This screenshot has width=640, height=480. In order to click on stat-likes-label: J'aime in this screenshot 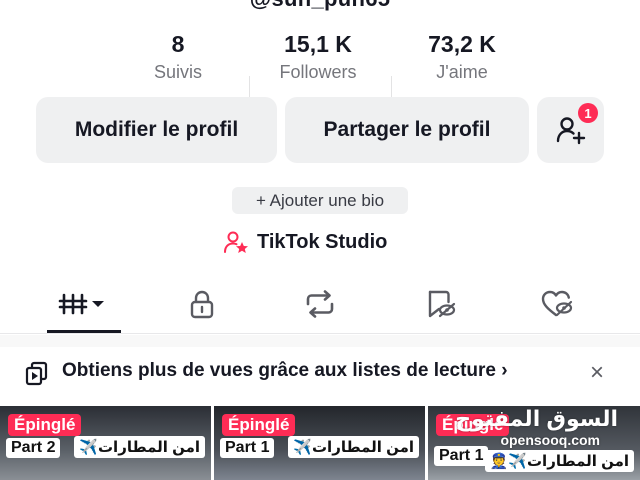, I will do `click(462, 72)`.